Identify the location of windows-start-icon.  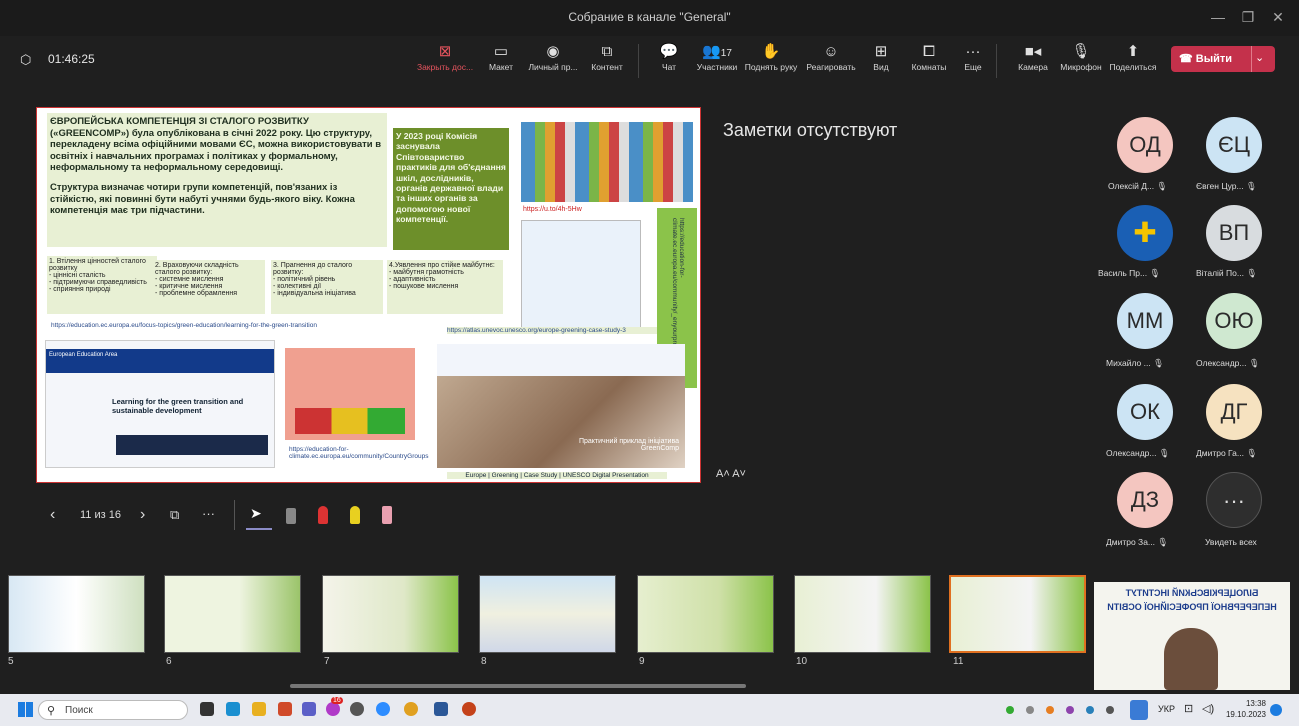
(25, 709).